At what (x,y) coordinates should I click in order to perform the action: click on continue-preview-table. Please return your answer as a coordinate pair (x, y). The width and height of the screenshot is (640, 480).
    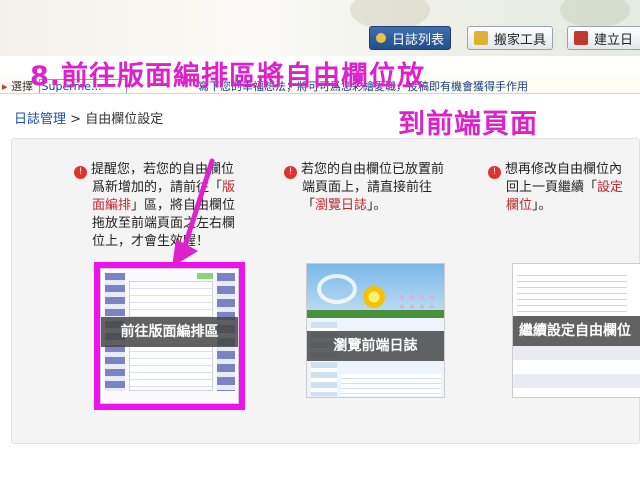
    Looking at the image, I should click on (576, 371).